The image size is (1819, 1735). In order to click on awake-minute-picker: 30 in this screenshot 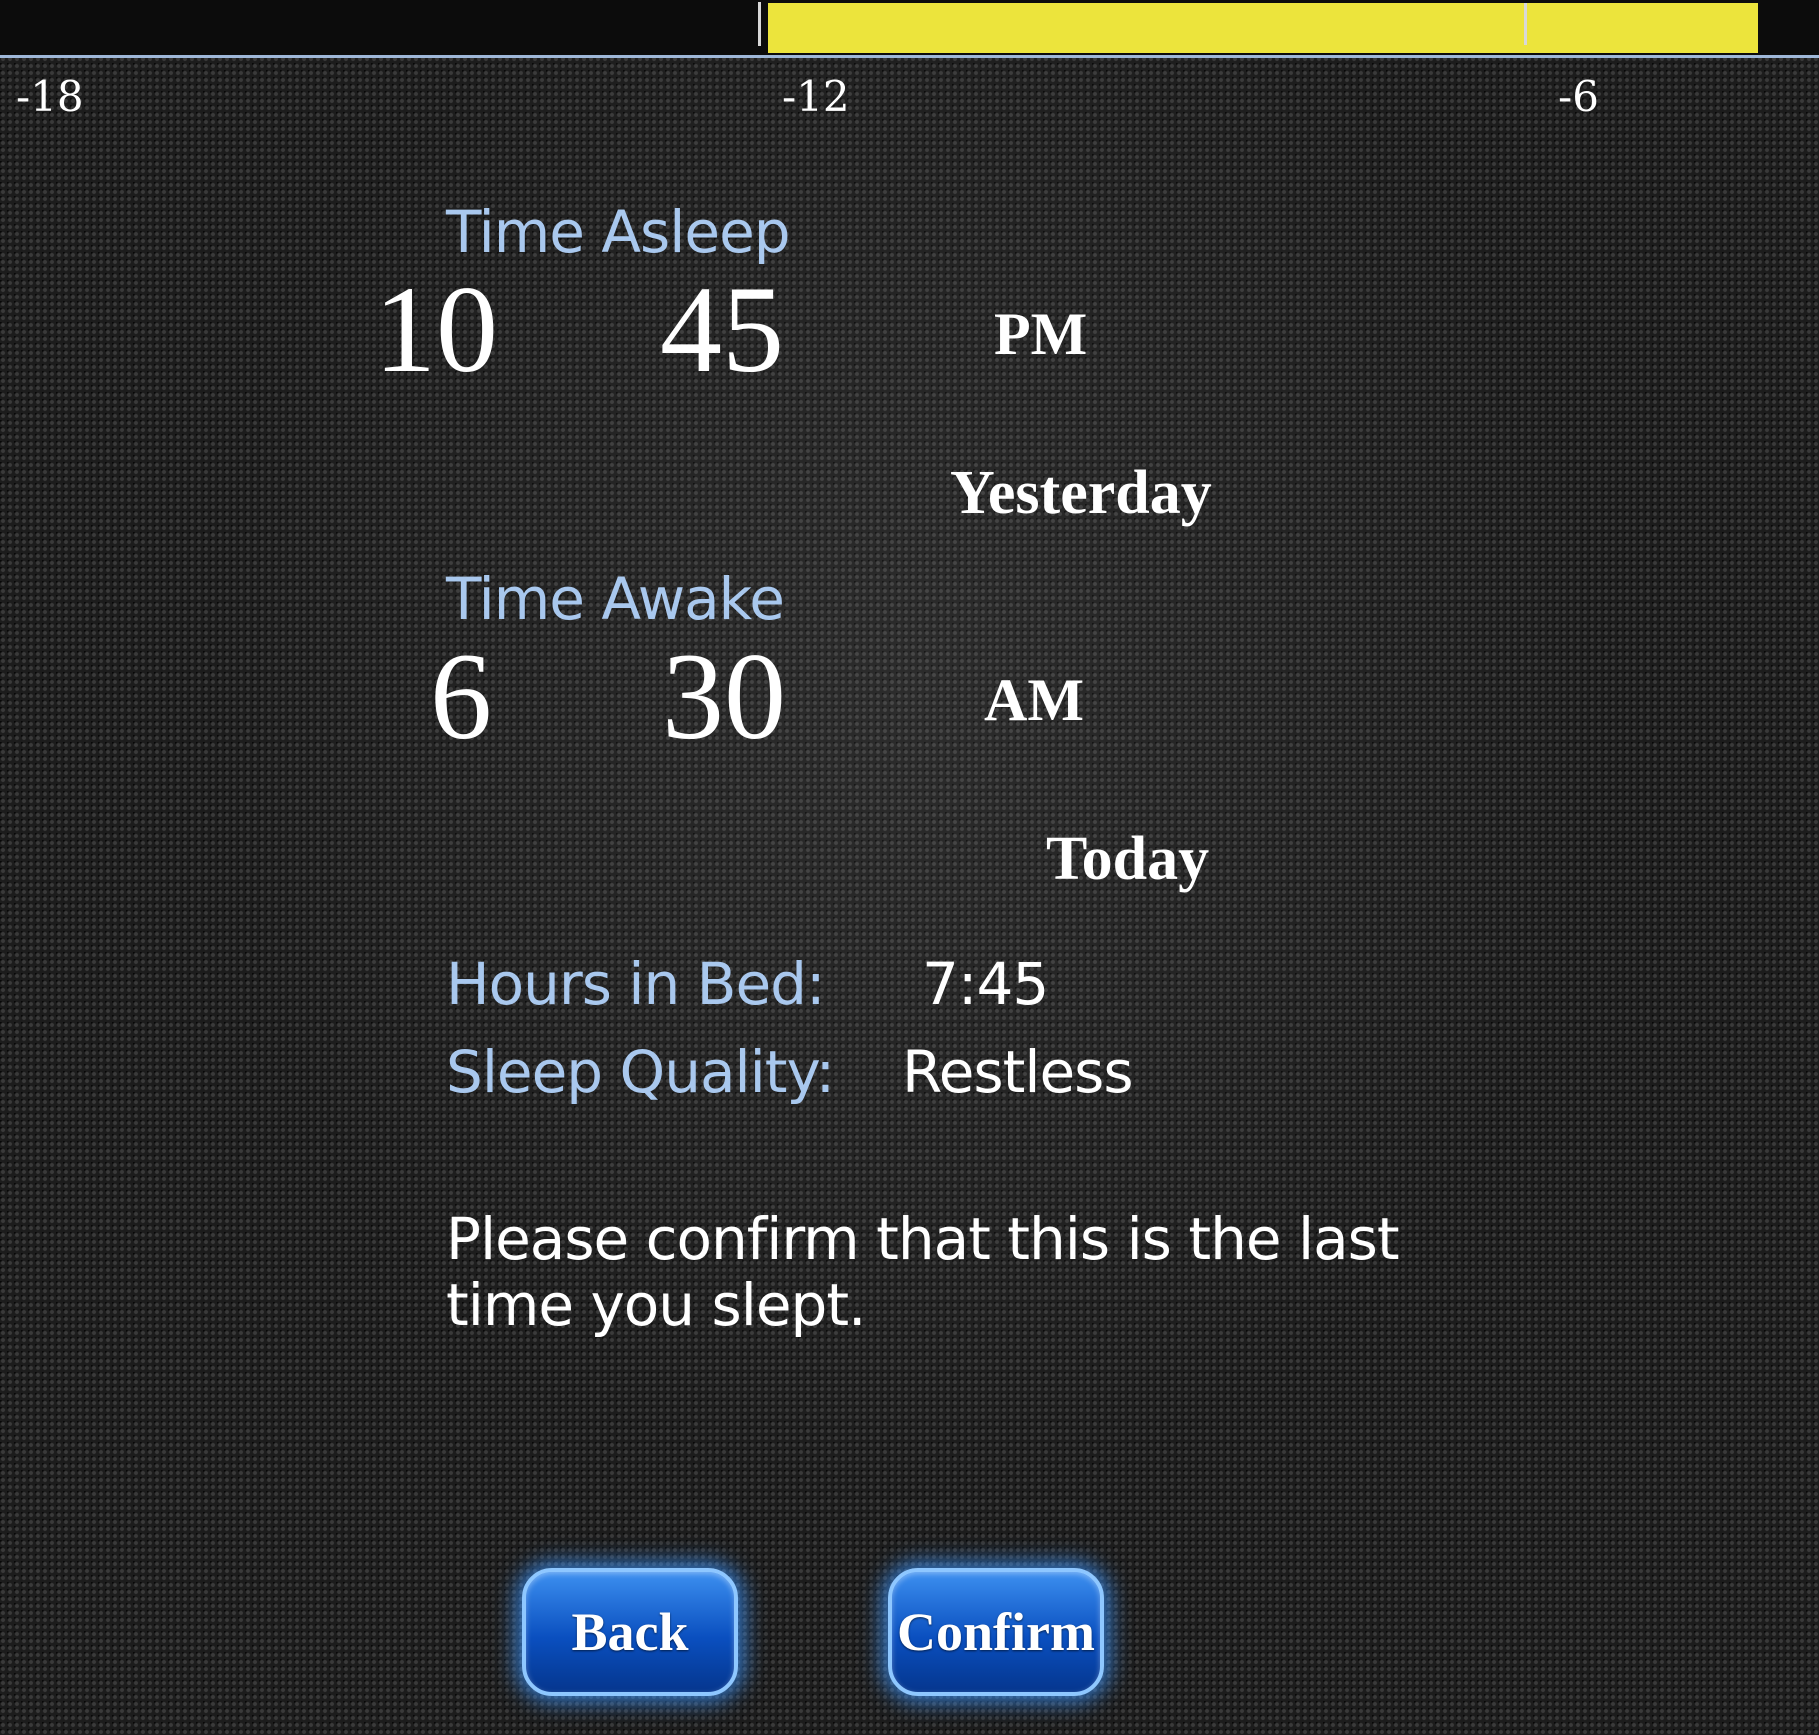, I will do `click(724, 697)`.